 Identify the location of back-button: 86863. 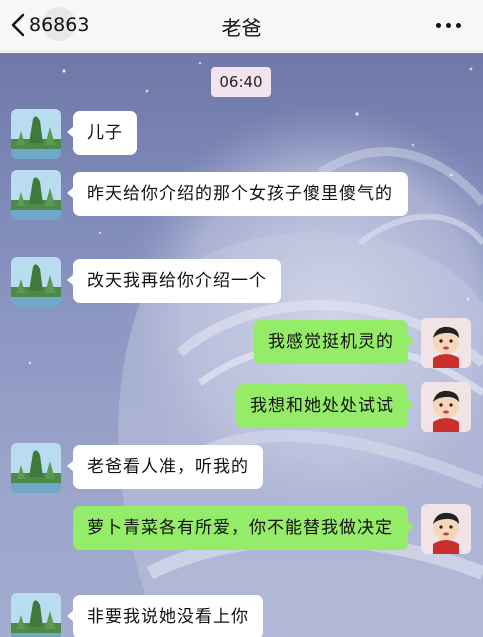
(48, 25).